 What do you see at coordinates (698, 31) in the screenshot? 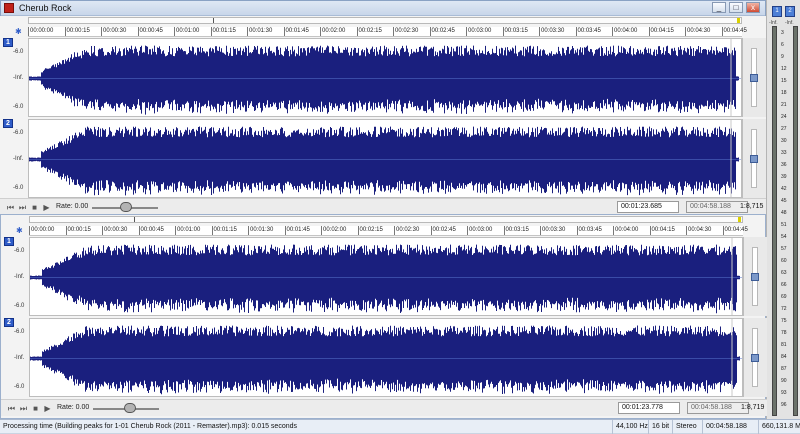
I see `ruler-tick-label: 00:04:30` at bounding box center [698, 31].